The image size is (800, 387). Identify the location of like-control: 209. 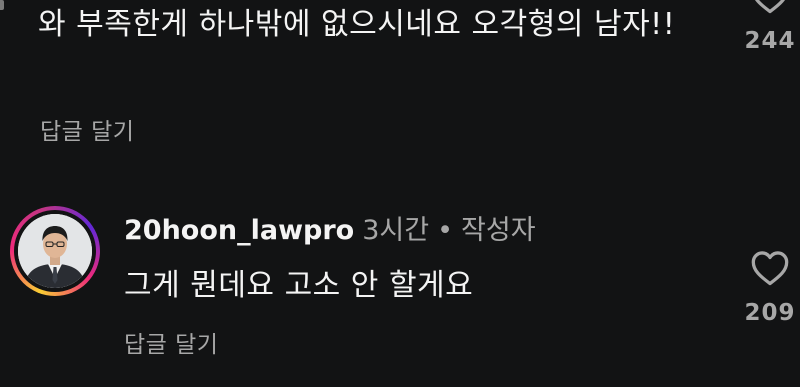
(767, 288).